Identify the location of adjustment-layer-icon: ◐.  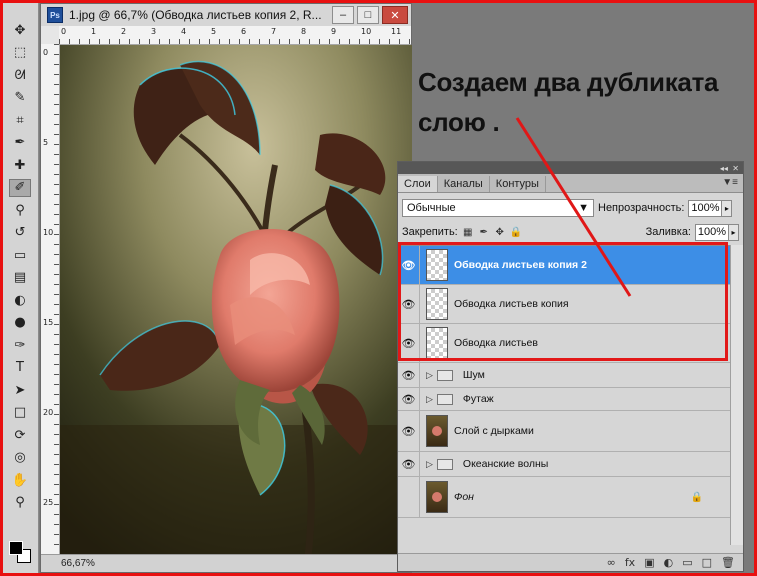
(669, 562).